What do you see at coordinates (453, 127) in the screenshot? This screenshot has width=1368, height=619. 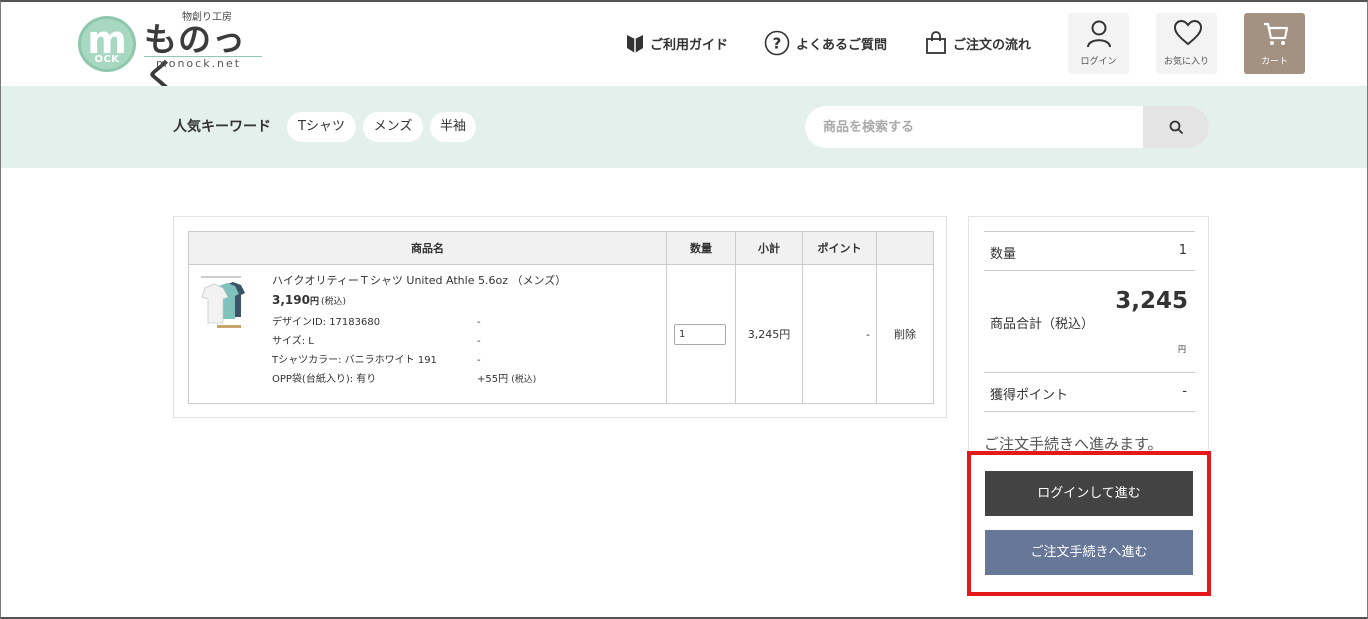 I see `keyword-chip-short-sleeve: 半袖` at bounding box center [453, 127].